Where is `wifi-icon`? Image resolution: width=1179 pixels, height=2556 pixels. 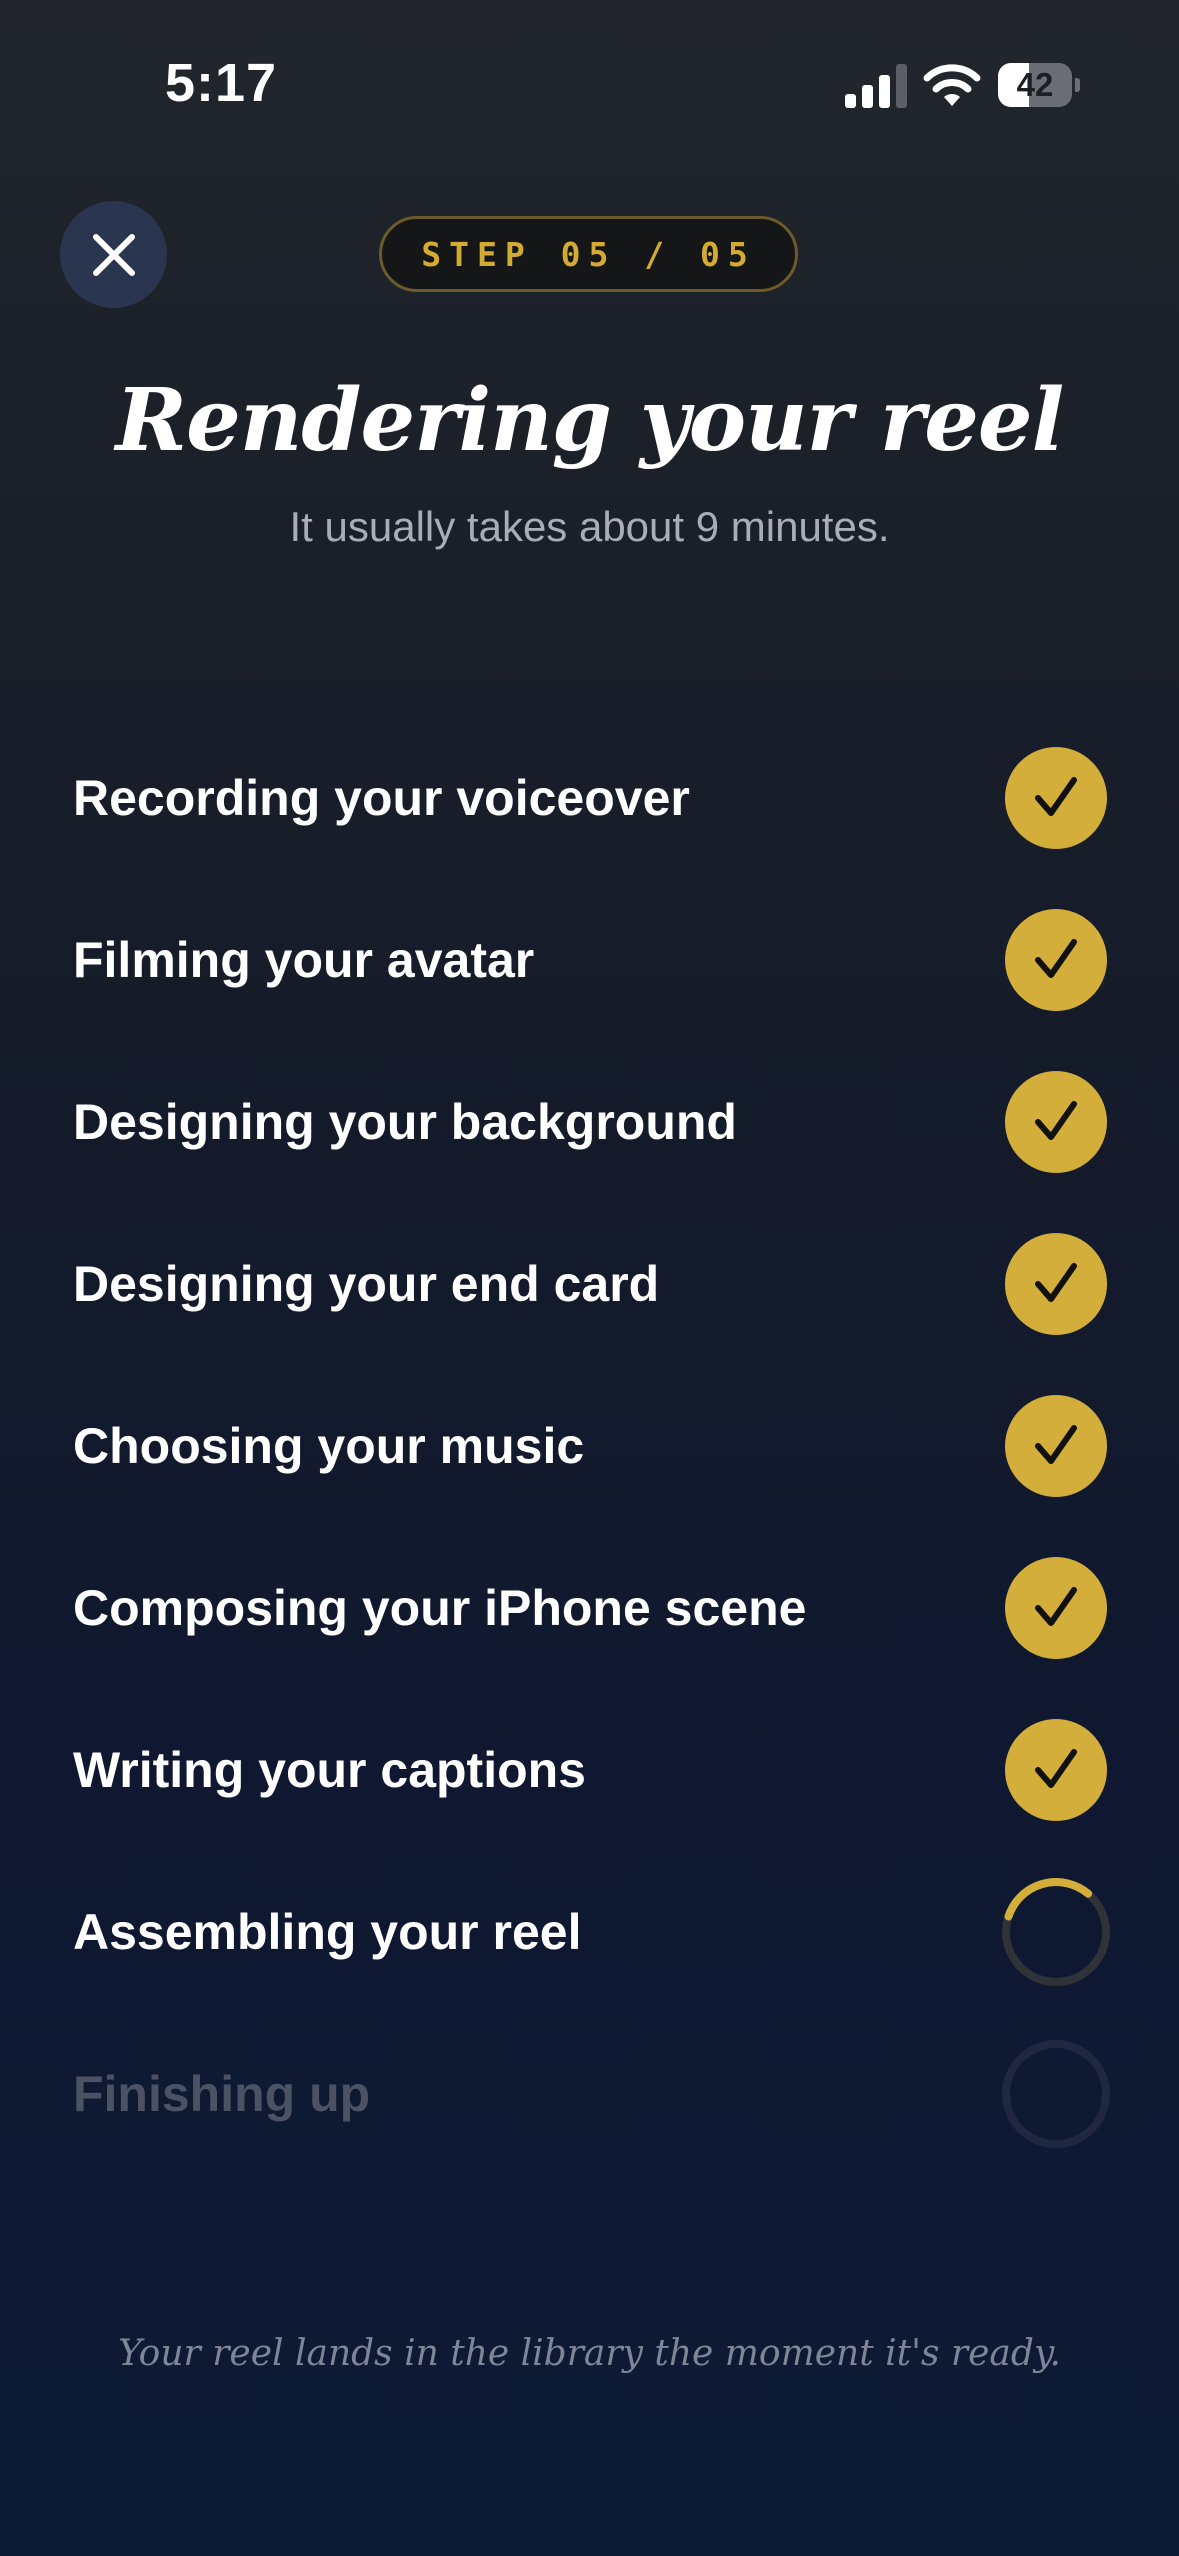 wifi-icon is located at coordinates (952, 85).